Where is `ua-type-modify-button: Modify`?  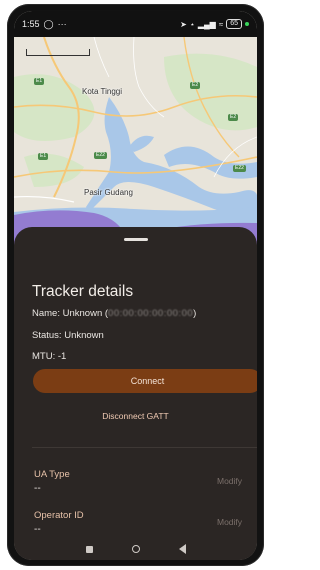
ua-type-modify-button: Modify is located at coordinates (229, 481).